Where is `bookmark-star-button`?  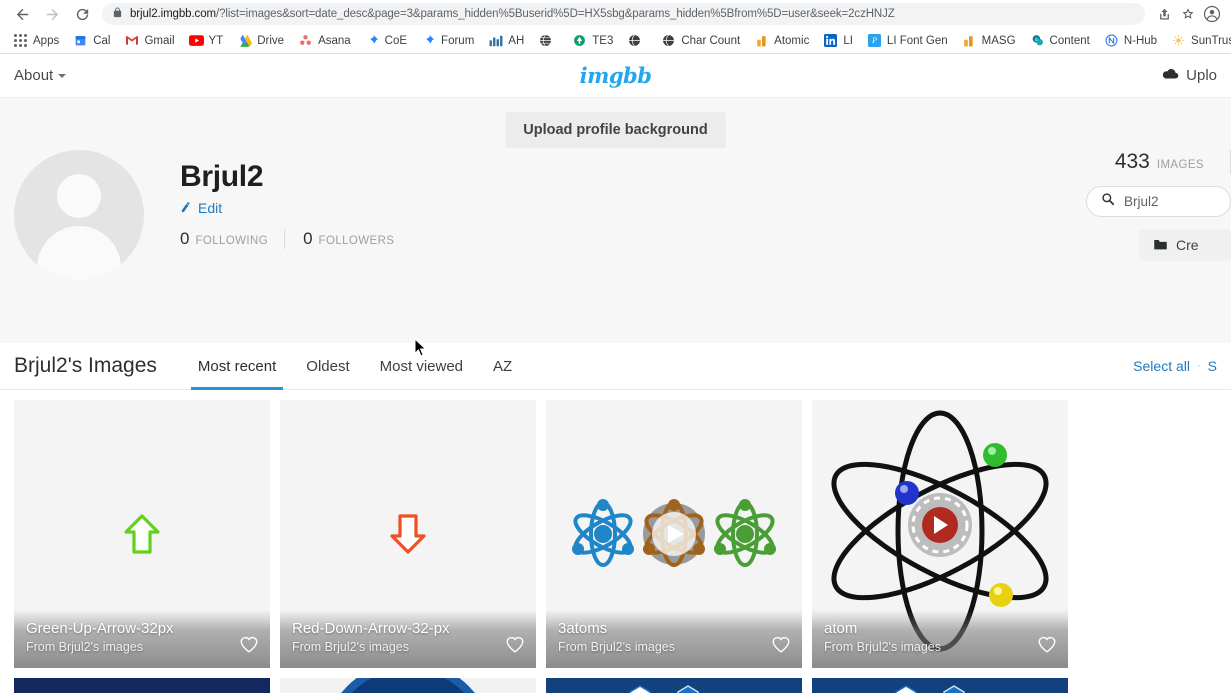
bookmark-star-button is located at coordinates (1188, 14).